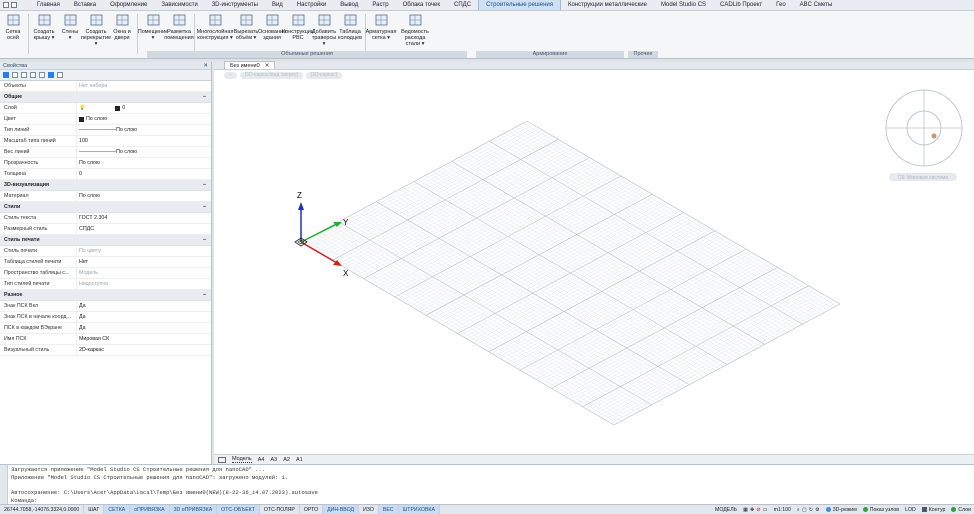  What do you see at coordinates (15, 75) in the screenshot?
I see `pick-icon` at bounding box center [15, 75].